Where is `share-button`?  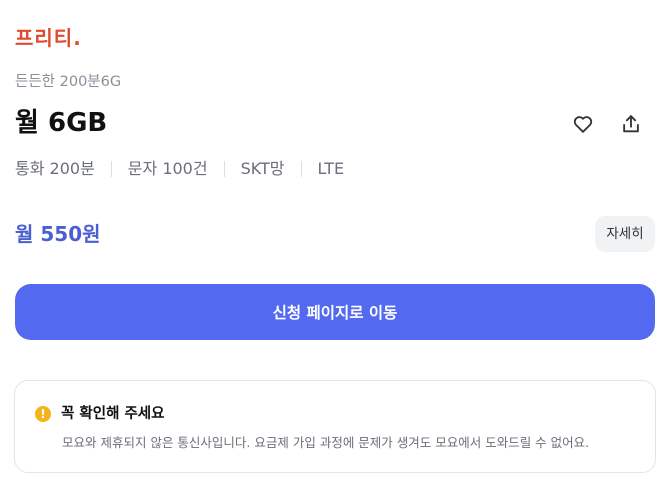
share-button is located at coordinates (631, 124).